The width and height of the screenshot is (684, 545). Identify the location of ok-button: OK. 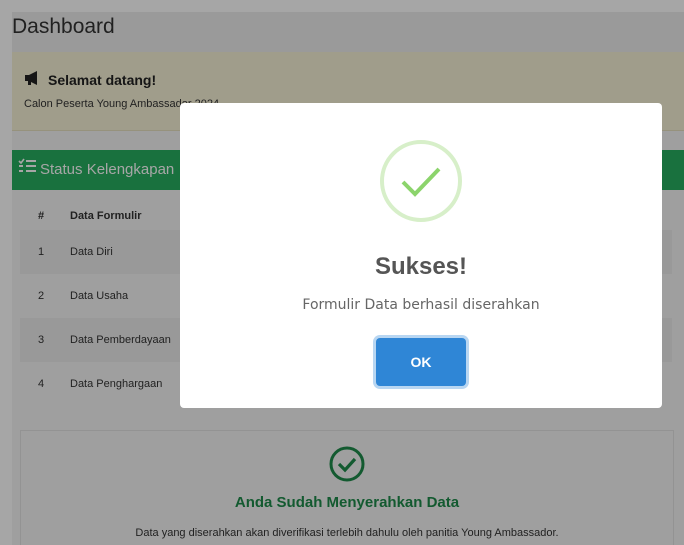
(421, 362).